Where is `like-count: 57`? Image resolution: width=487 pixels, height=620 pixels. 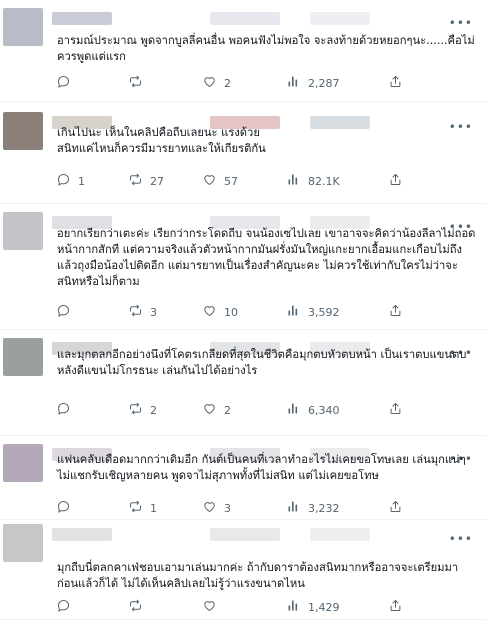 like-count: 57 is located at coordinates (231, 181).